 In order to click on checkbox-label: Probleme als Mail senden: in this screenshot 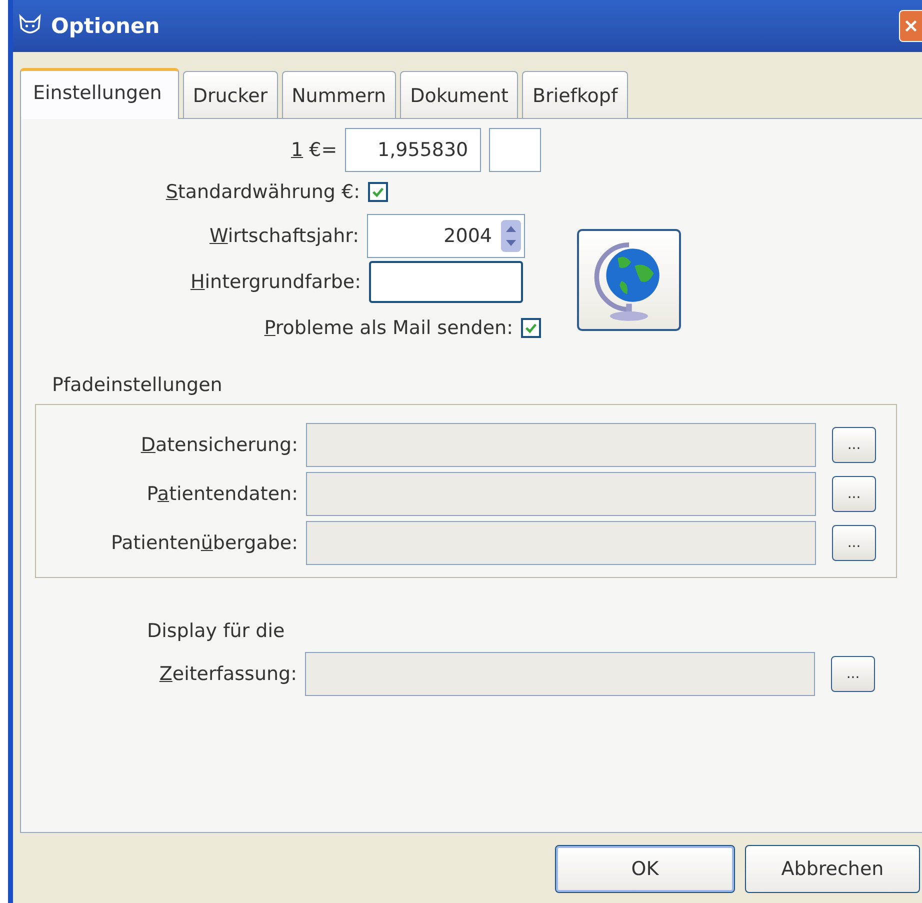, I will do `click(388, 328)`.